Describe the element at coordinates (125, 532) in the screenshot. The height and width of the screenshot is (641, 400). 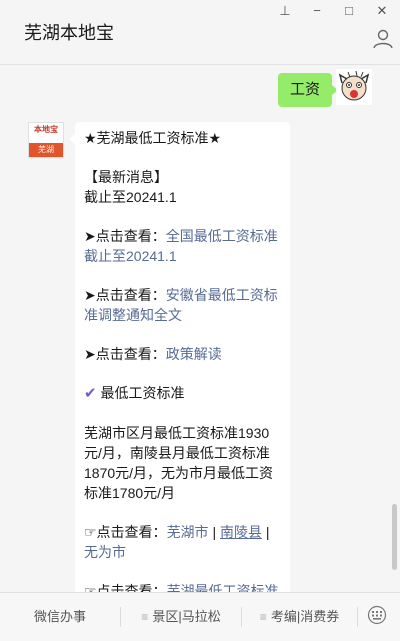
I see `view-prefix: ☞点击查看：` at that location.